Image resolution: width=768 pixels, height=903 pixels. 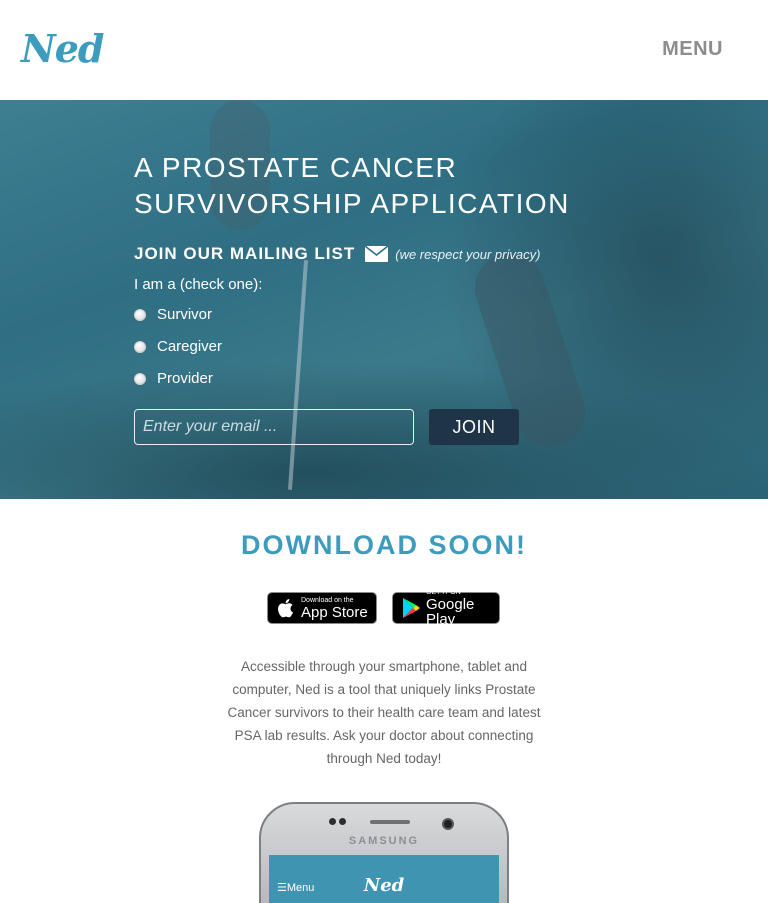 I want to click on google-play-icon, so click(x=411, y=608).